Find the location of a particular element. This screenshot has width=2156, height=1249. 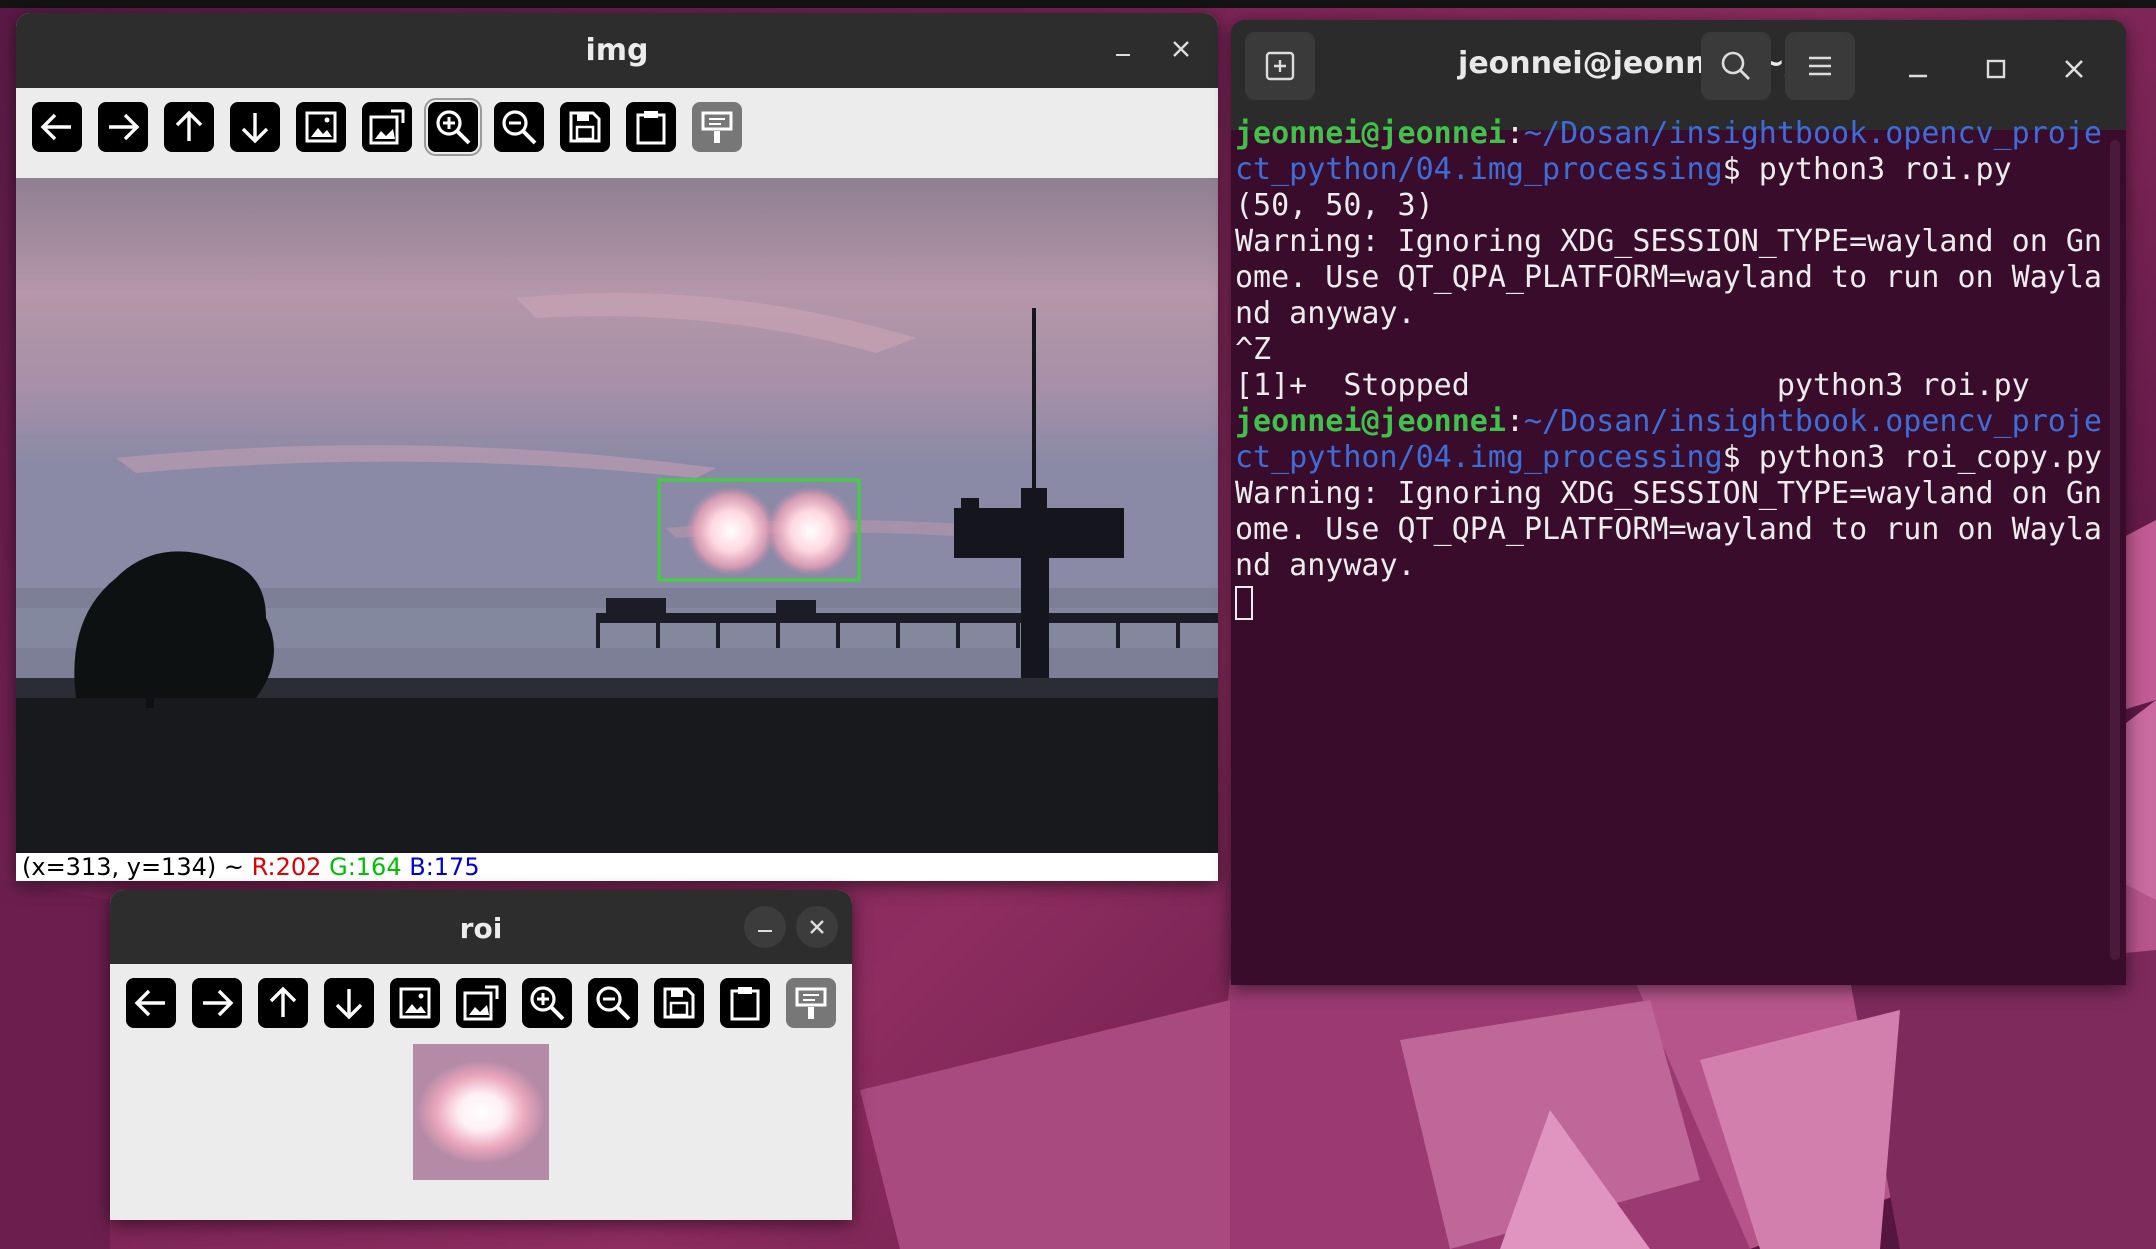

roi-window-title: roi is located at coordinates (481, 928).